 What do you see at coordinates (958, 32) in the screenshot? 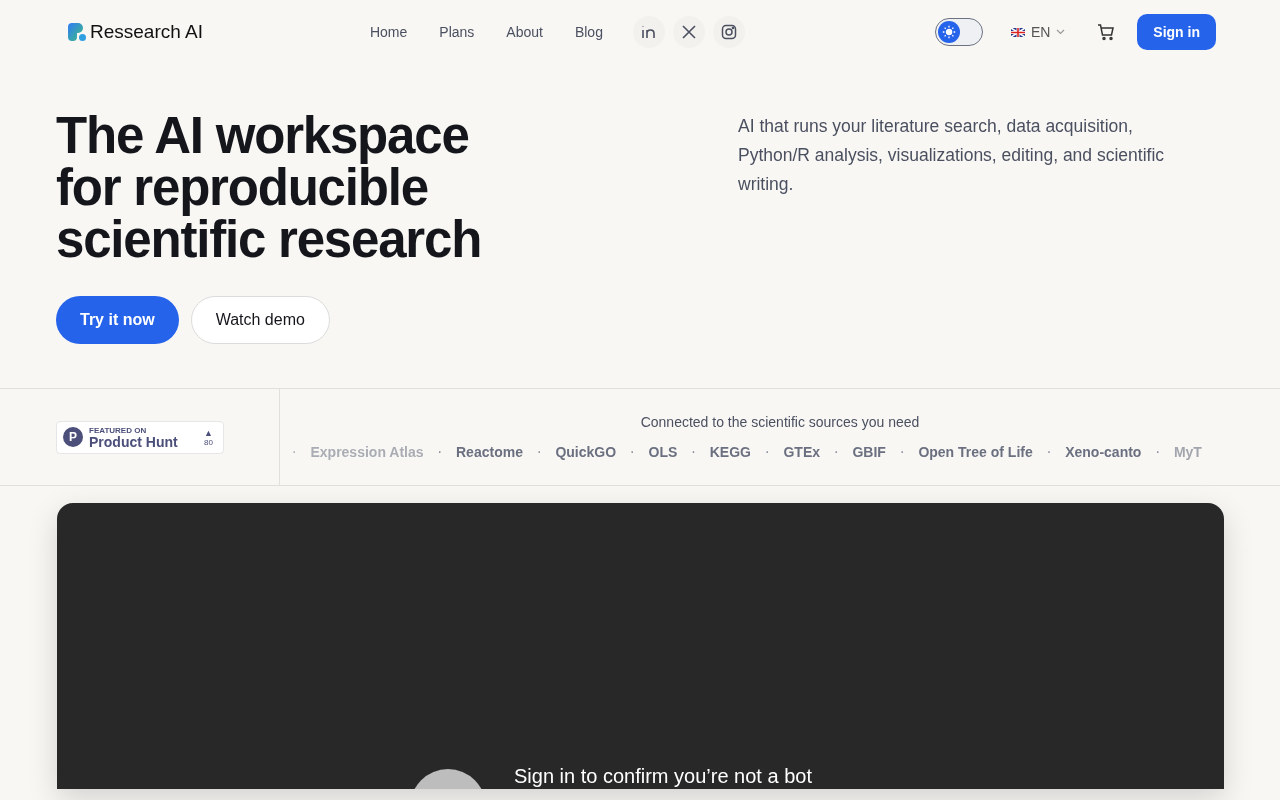
I see `theme-toggle` at bounding box center [958, 32].